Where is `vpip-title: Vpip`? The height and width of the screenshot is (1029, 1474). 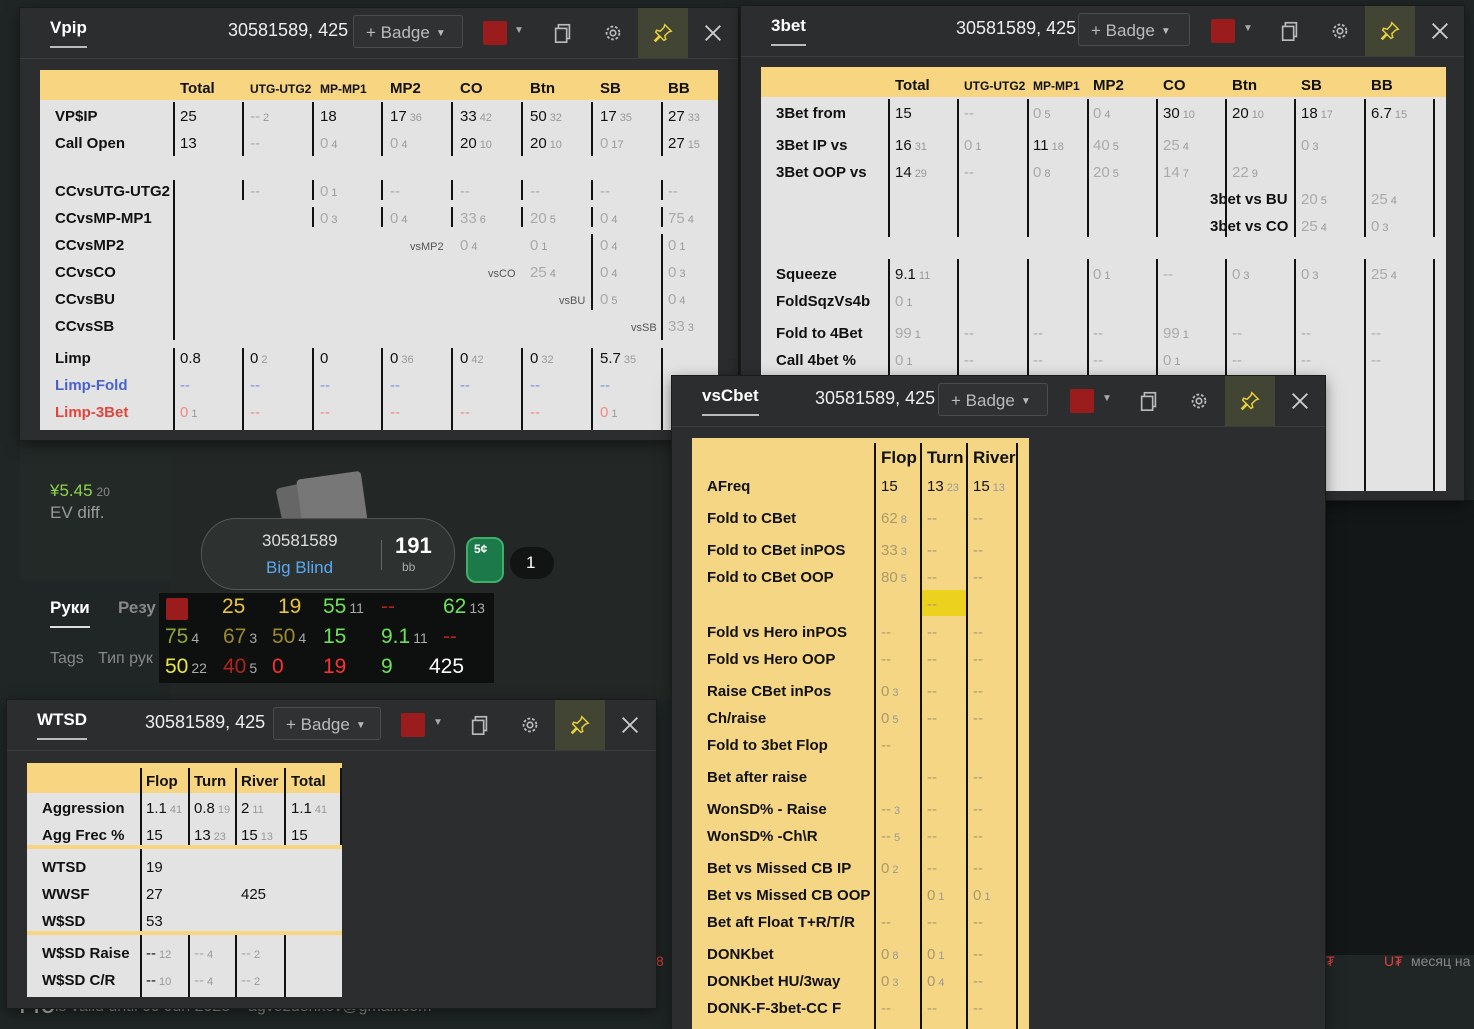 vpip-title: Vpip is located at coordinates (68, 33).